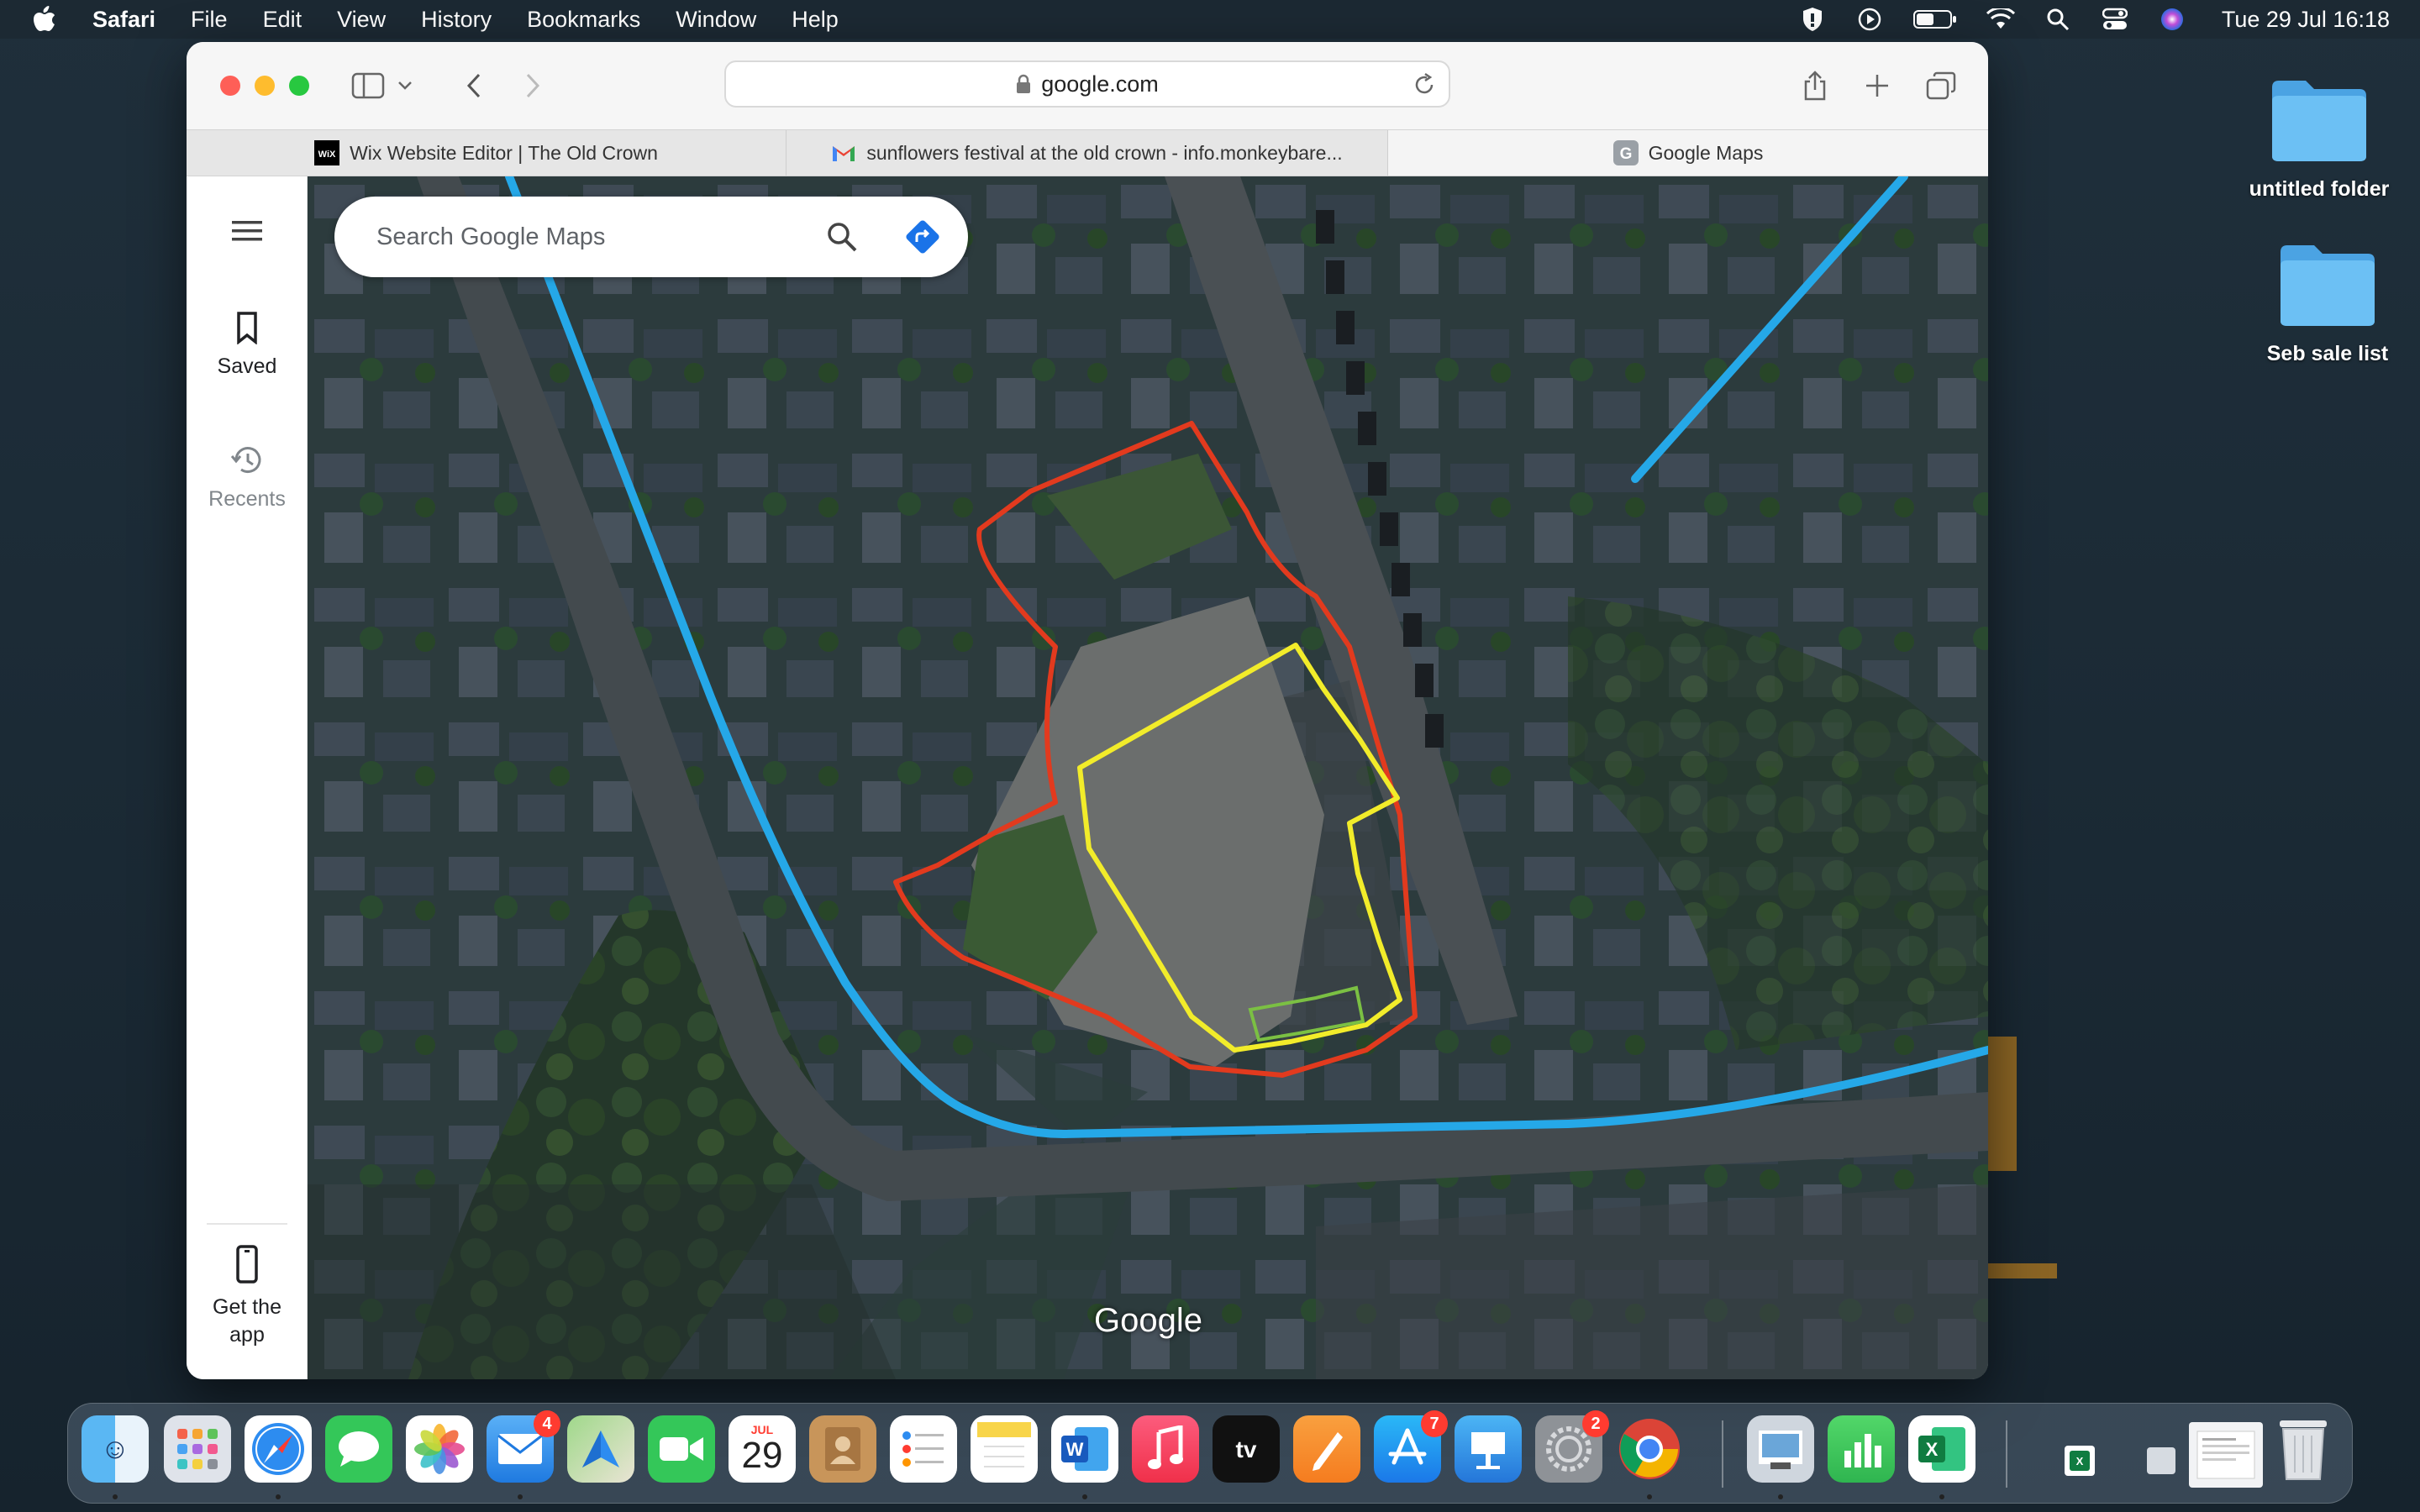 This screenshot has width=2420, height=1512. What do you see at coordinates (1572, 1446) in the screenshot?
I see `system-settings-icon: 2` at bounding box center [1572, 1446].